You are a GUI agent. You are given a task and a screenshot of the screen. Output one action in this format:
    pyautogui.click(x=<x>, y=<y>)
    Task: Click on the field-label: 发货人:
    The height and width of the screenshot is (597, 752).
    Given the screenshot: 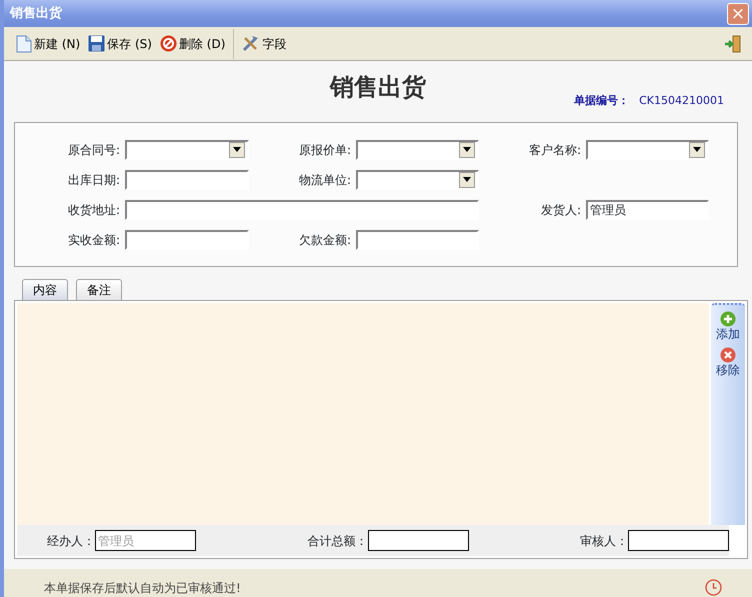 What is the action you would take?
    pyautogui.click(x=561, y=210)
    